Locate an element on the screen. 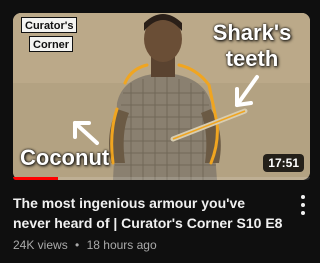 This screenshot has width=320, height=263. duration-badge: 17:51 is located at coordinates (283, 163).